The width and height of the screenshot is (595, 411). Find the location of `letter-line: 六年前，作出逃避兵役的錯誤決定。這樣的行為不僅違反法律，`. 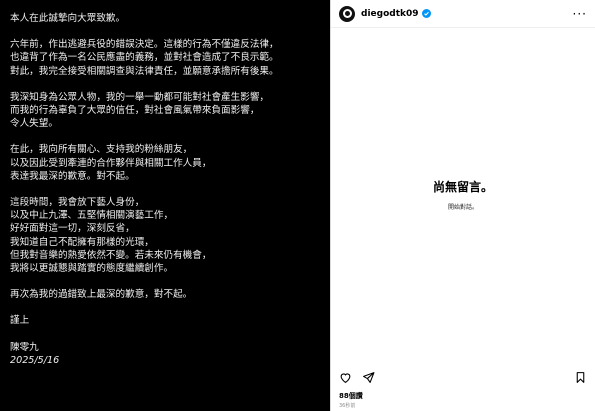

letter-line: 六年前，作出逃避兵役的錯誤決定。這樣的行為不僅違反法律， is located at coordinates (144, 45).